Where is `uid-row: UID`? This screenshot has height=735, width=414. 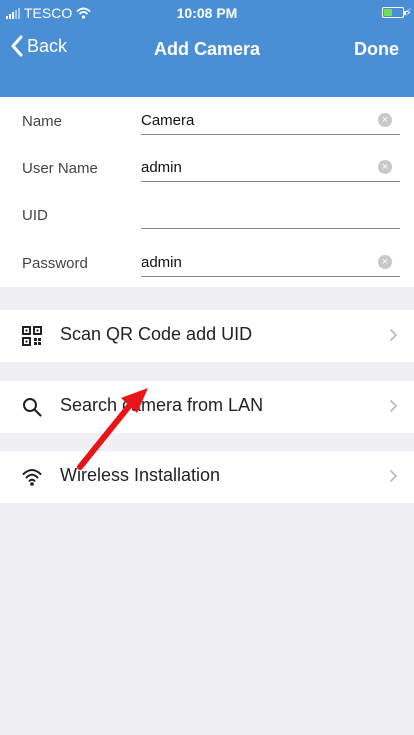
uid-row: UID is located at coordinates (207, 215).